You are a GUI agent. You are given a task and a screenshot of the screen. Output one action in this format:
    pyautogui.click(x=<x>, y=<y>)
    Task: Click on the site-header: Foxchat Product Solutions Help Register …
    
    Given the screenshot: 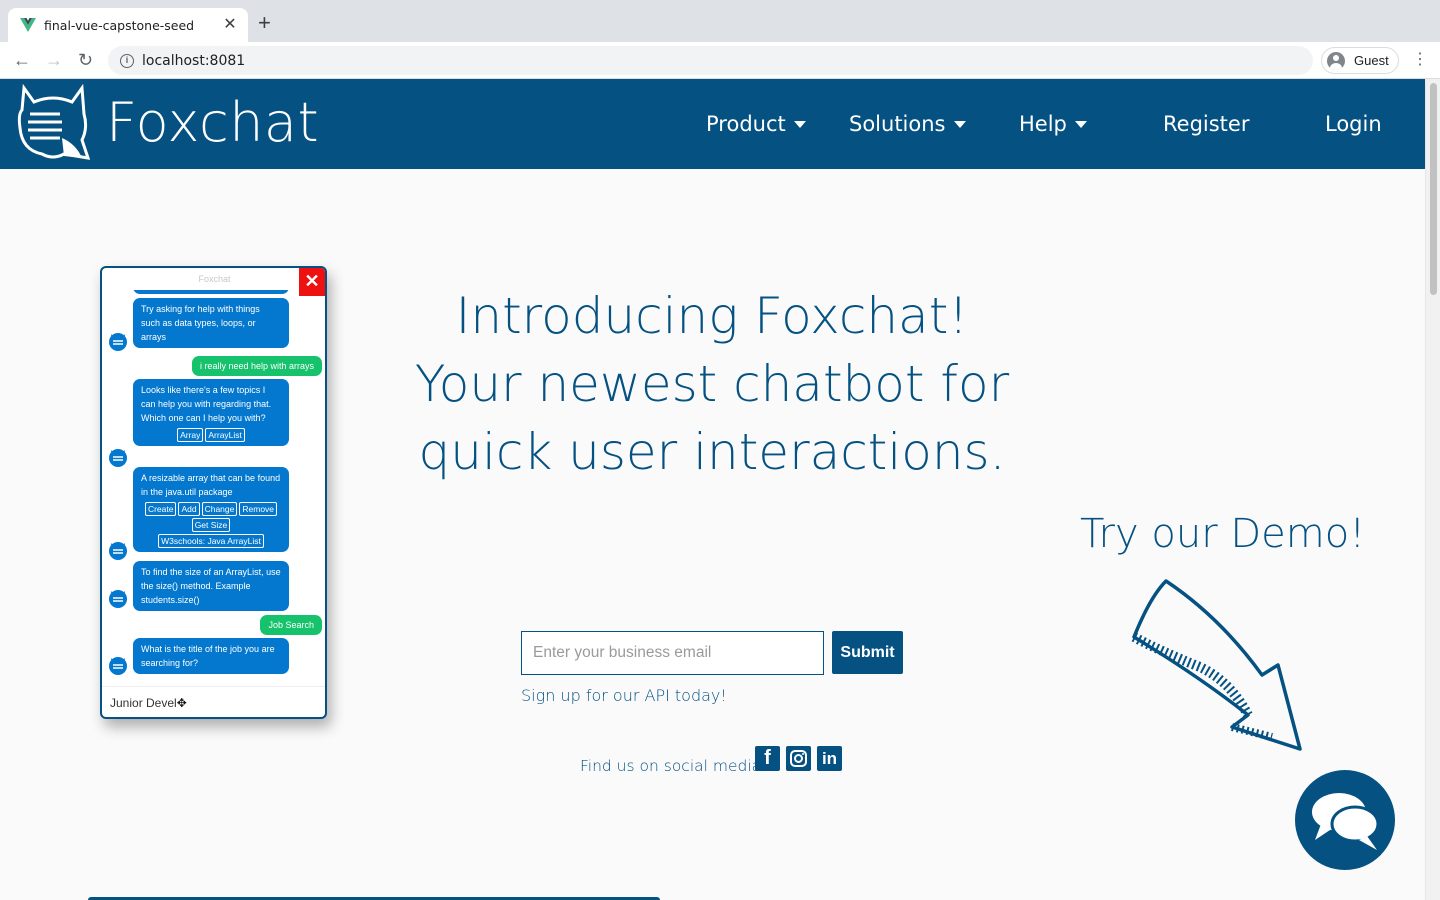 What is the action you would take?
    pyautogui.click(x=712, y=124)
    